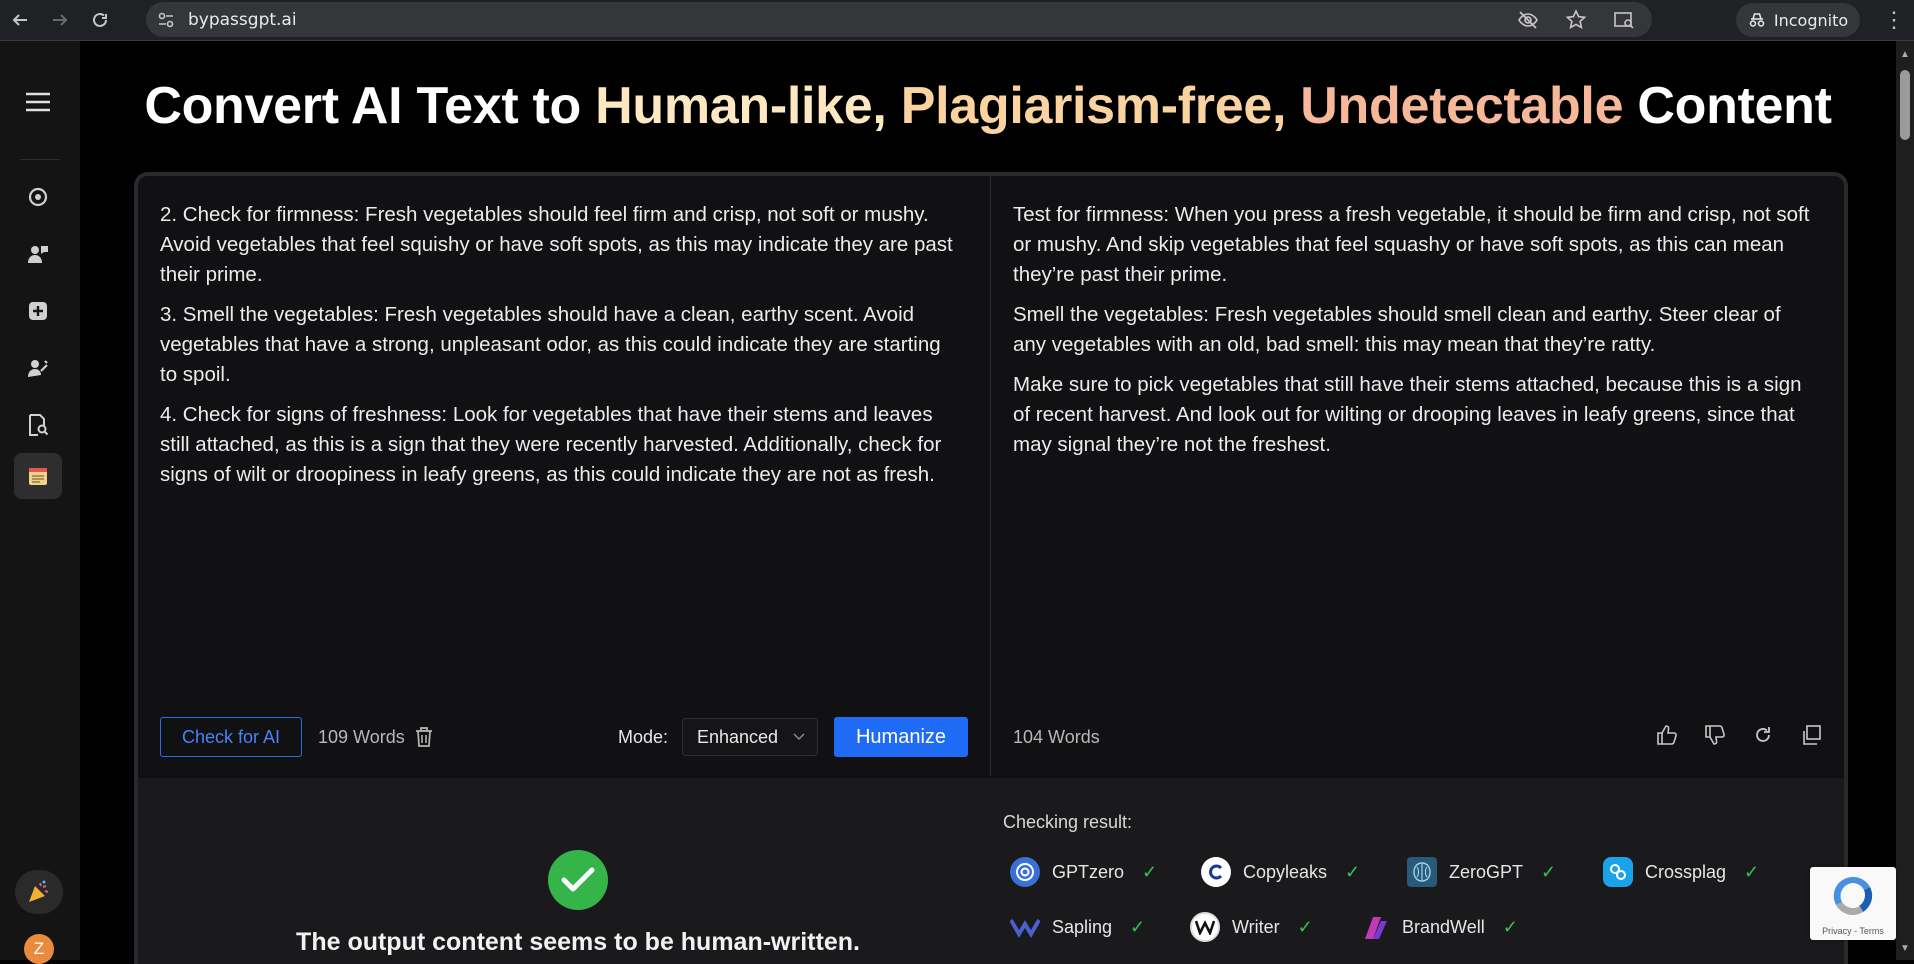 This screenshot has height=964, width=1914. I want to click on output-footer: 104 Words, so click(1417, 737).